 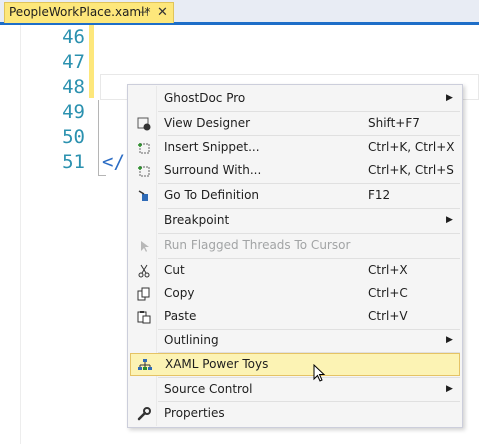 I want to click on menu-item-paste: Paste Ctrl+V, so click(x=295, y=316).